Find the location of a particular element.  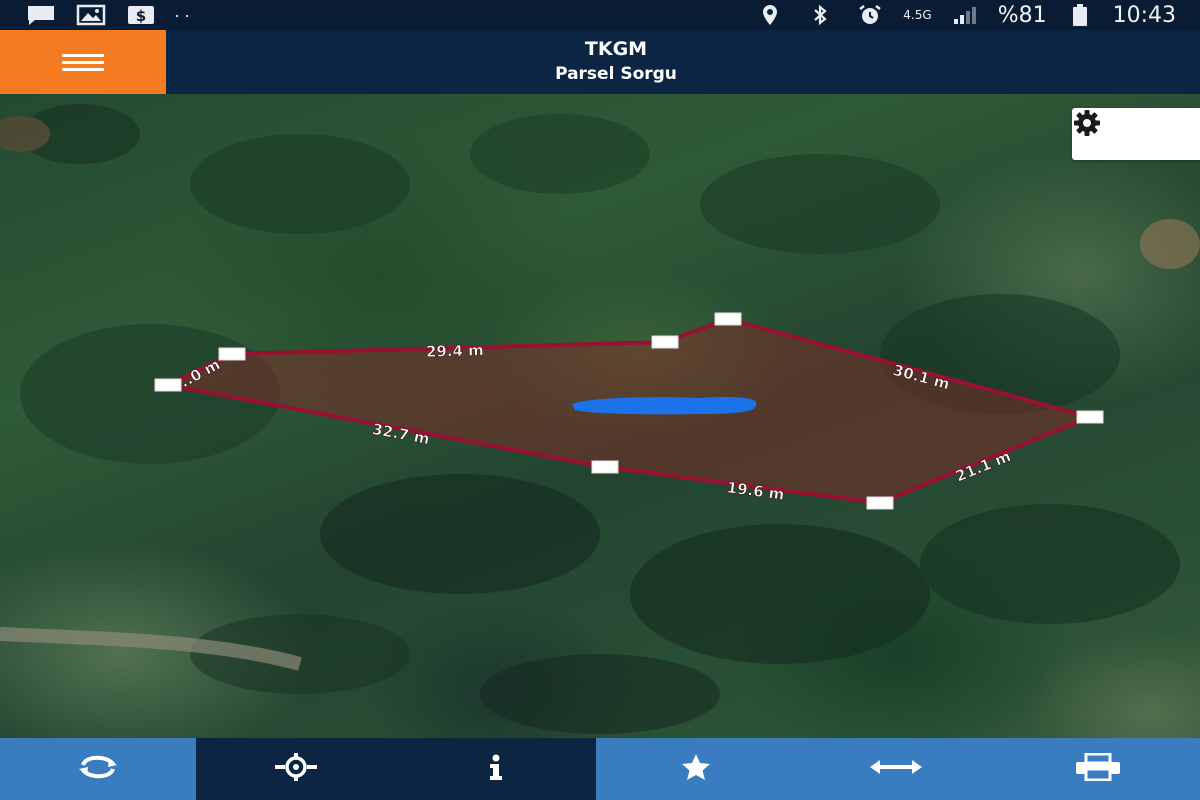

print-button is located at coordinates (1098, 769).